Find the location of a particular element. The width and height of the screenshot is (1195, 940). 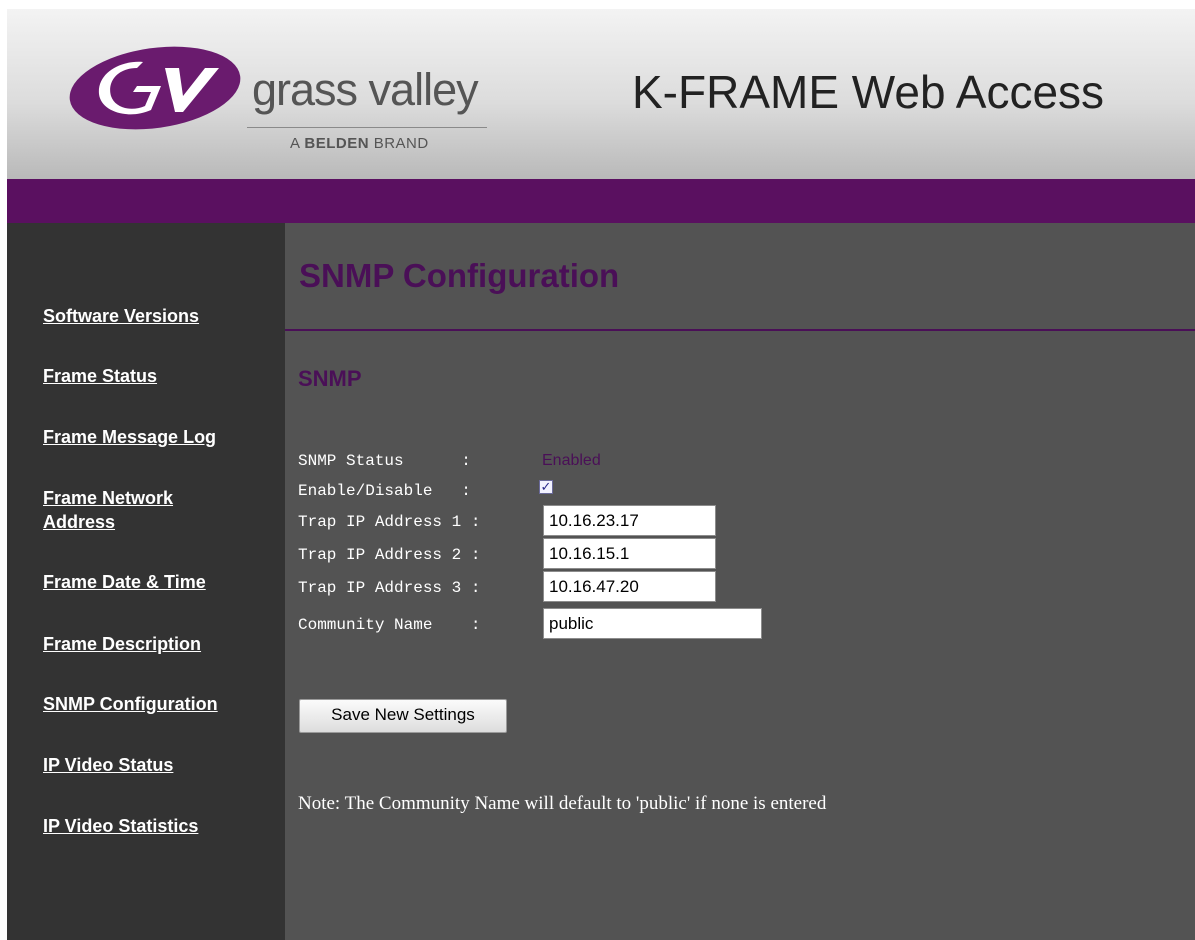

logo-tagline-brand: BELDEN is located at coordinates (337, 143).